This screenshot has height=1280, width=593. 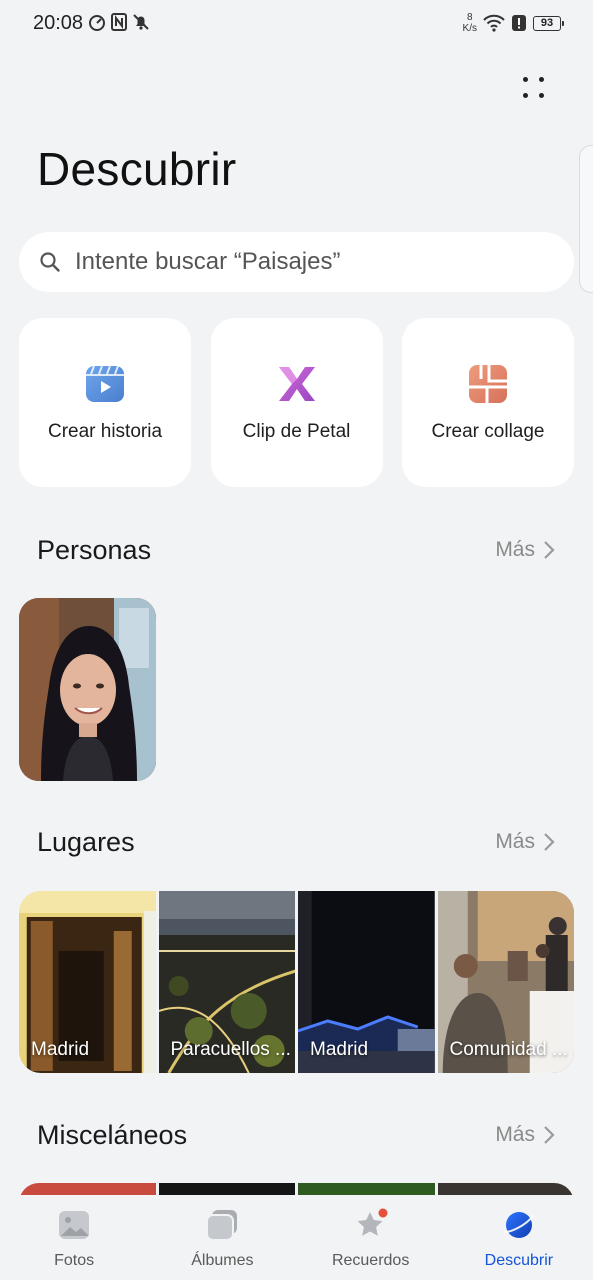 I want to click on search-icon, so click(x=50, y=262).